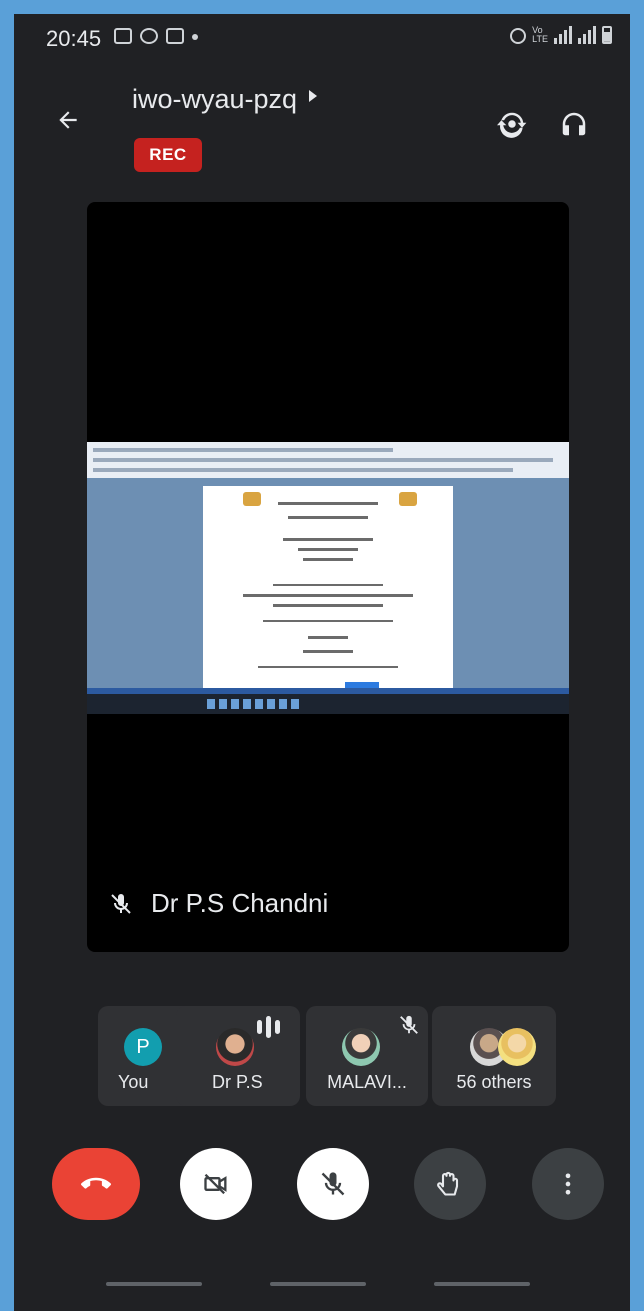  What do you see at coordinates (408, 499) in the screenshot?
I see `emblem-icon` at bounding box center [408, 499].